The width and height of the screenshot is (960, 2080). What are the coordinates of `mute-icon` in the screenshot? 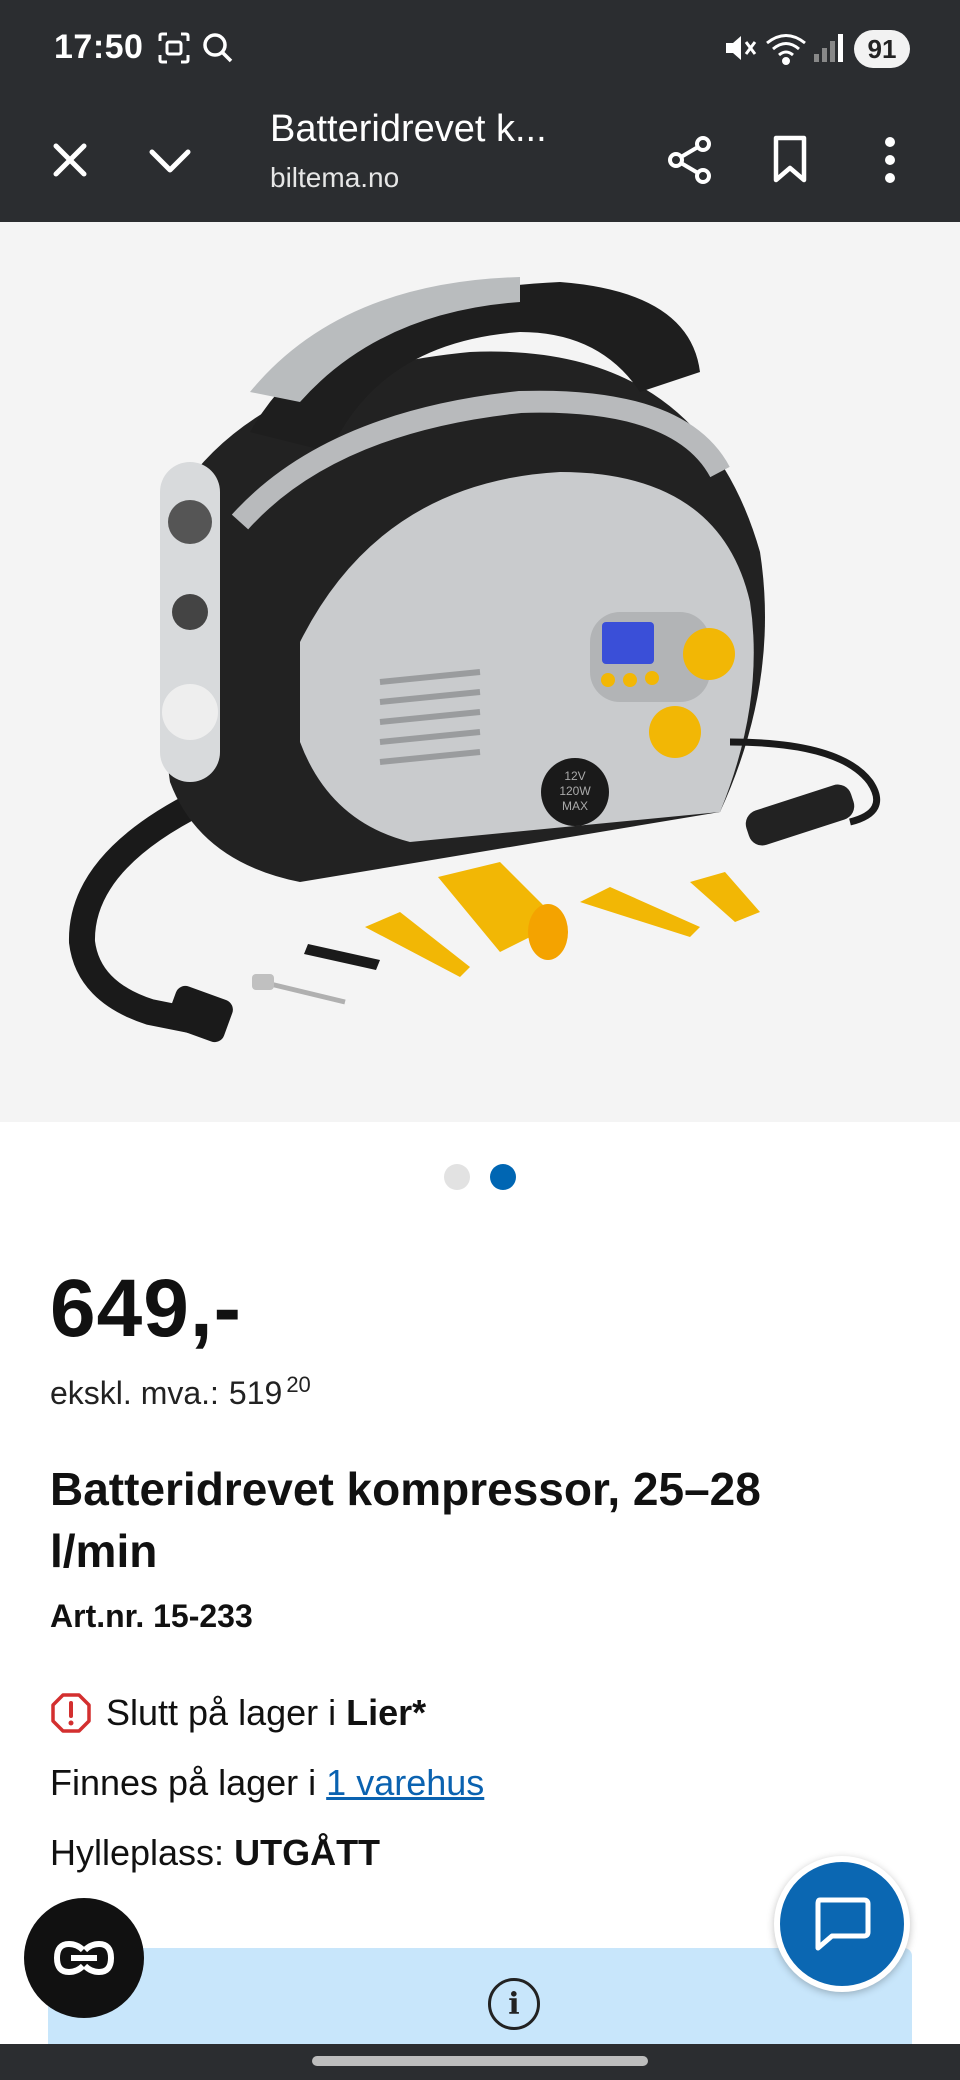 It's located at (740, 50).